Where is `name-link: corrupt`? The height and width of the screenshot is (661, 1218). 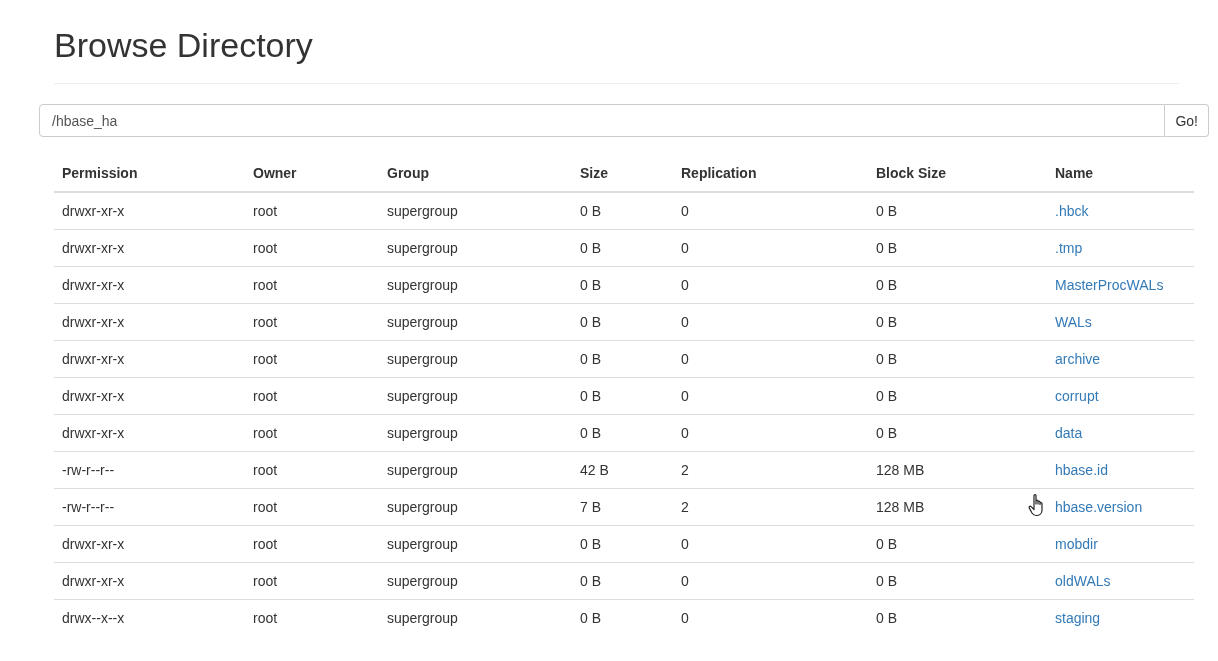 name-link: corrupt is located at coordinates (1077, 396).